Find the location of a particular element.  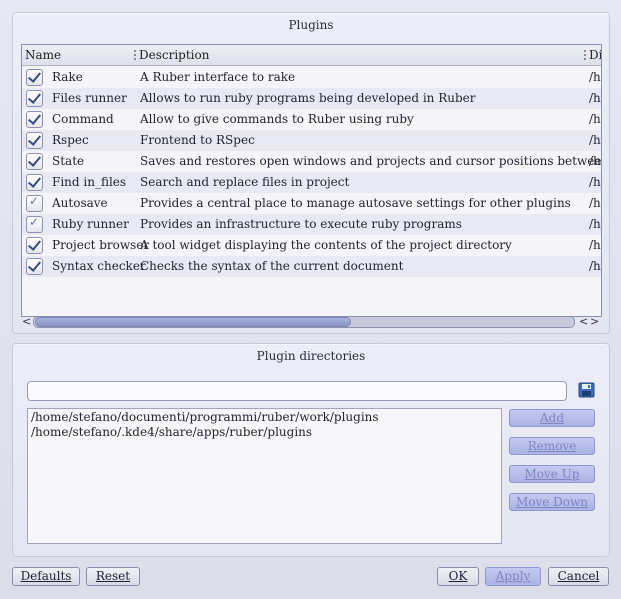

plugin-description: A Ruber interface to rake is located at coordinates (218, 77).